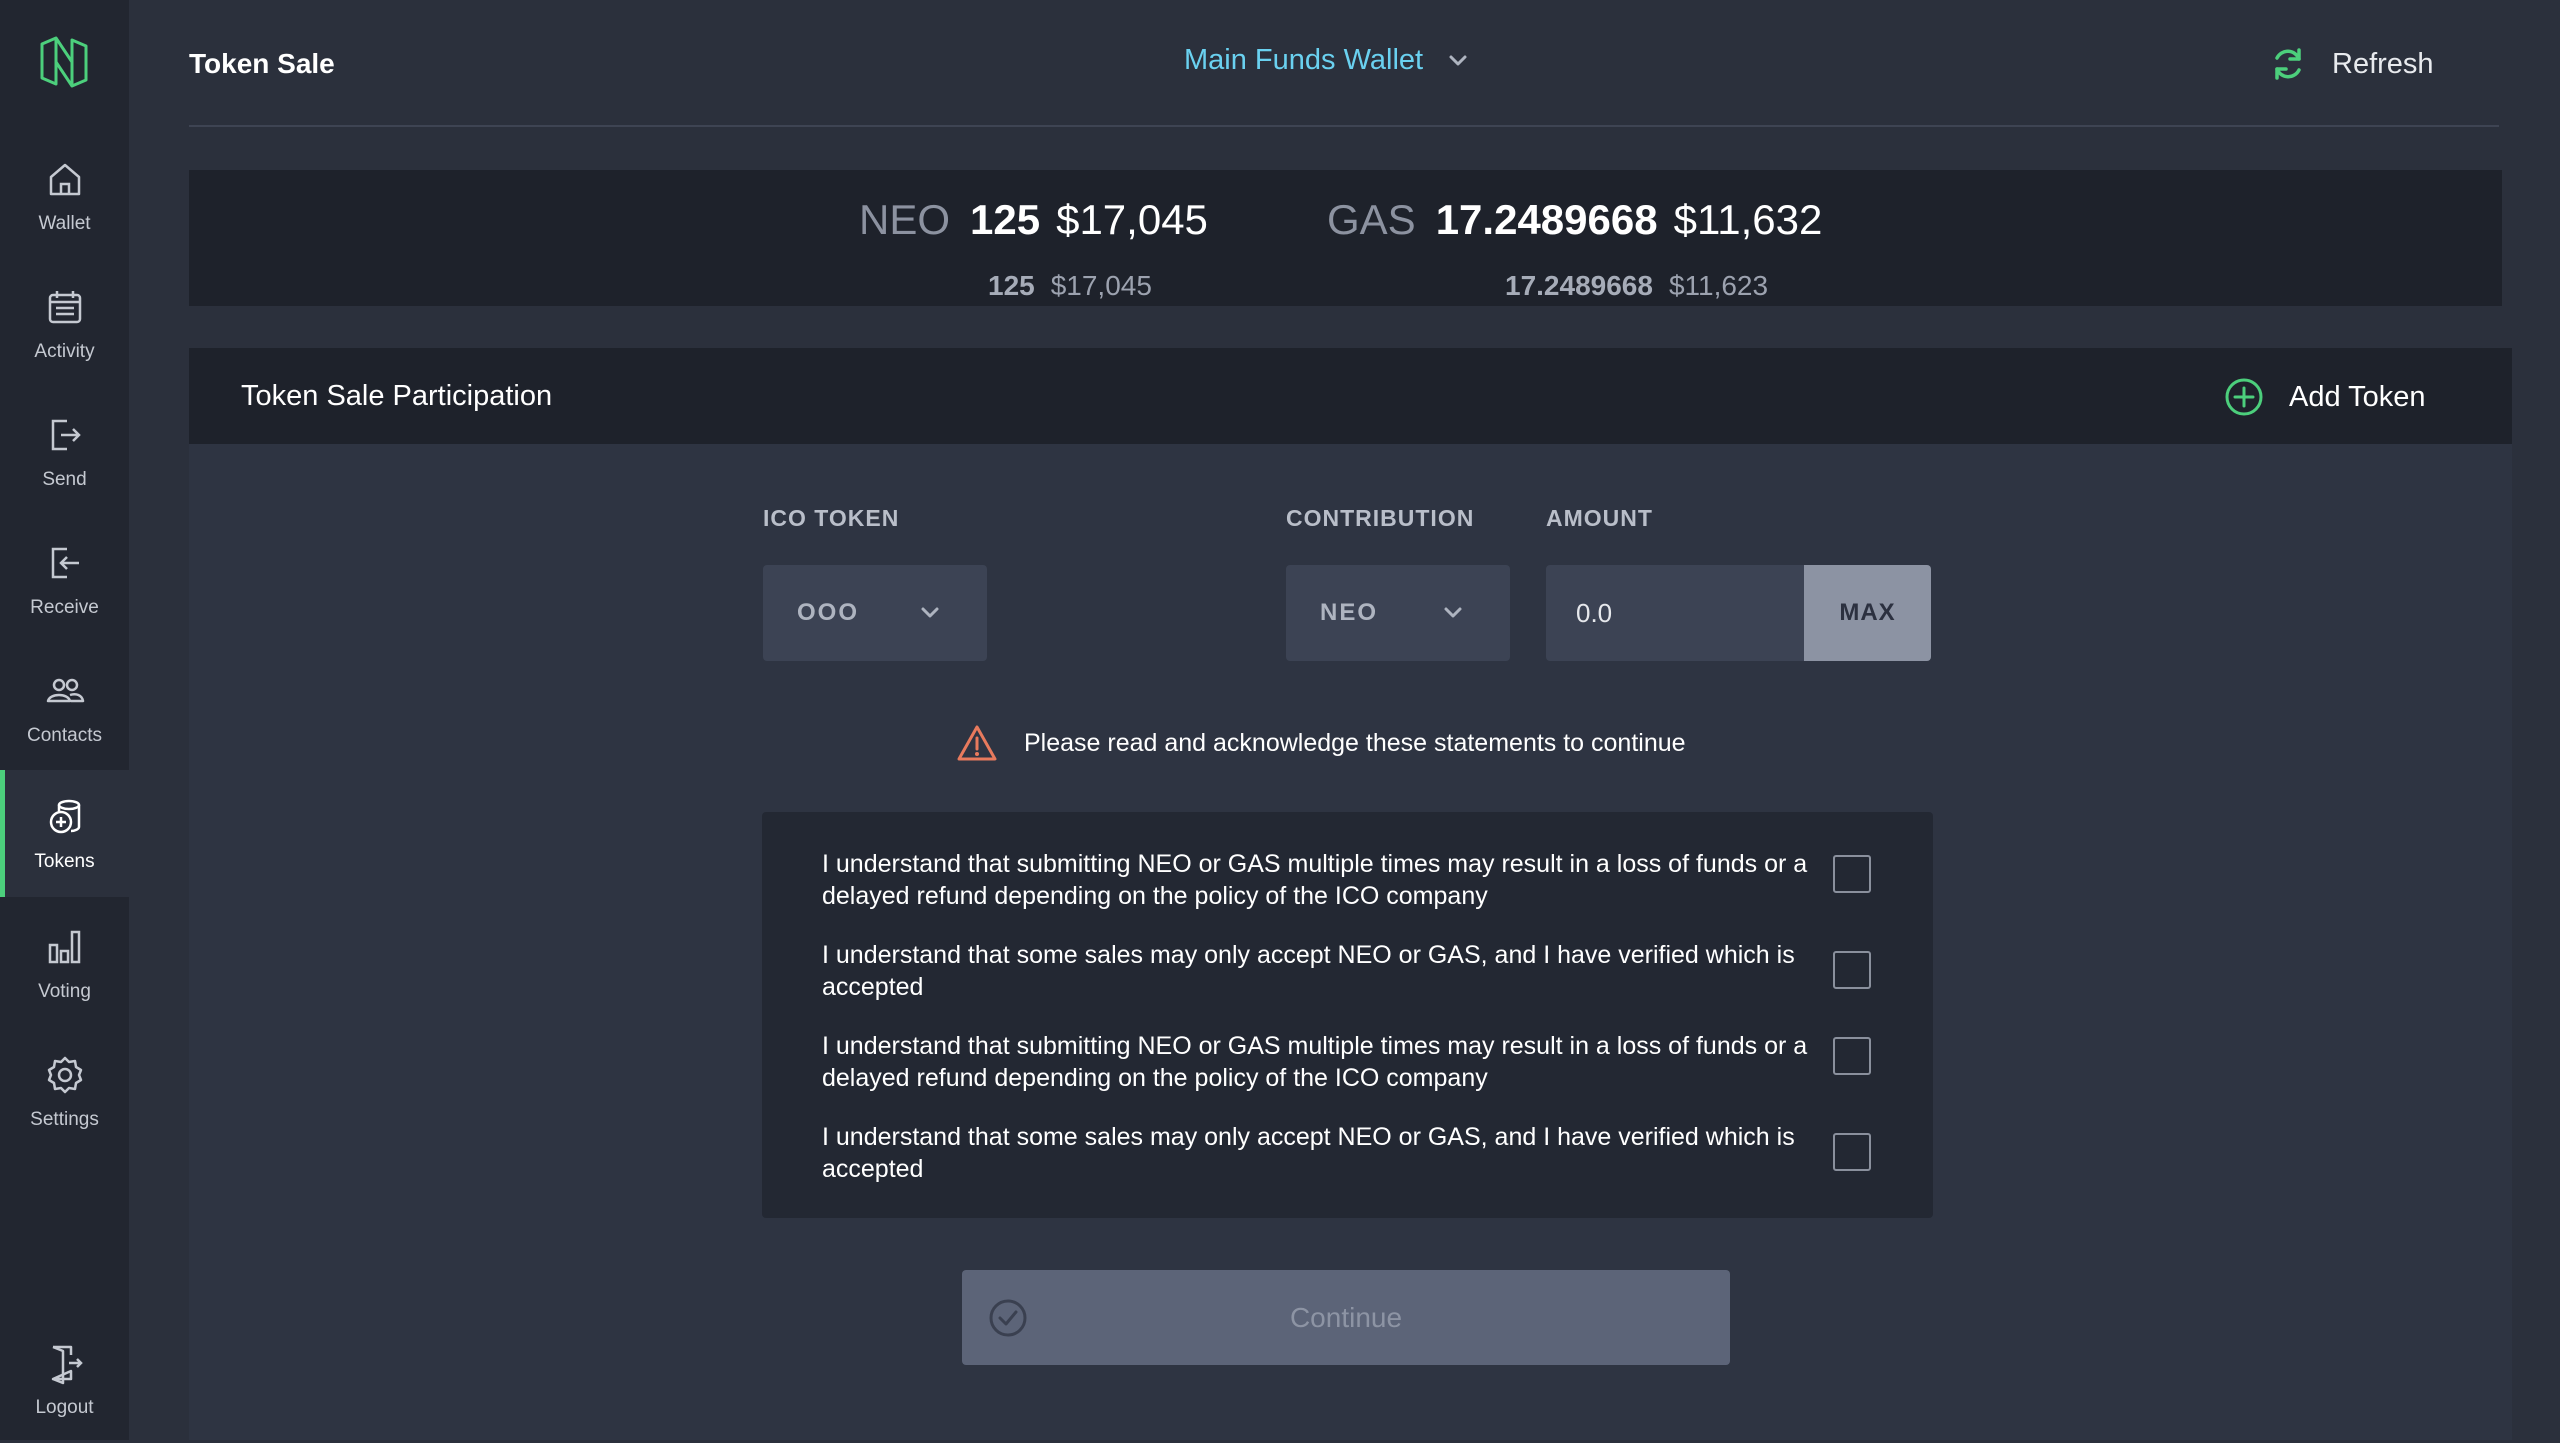 The image size is (2560, 1443). I want to click on neo-usd: $17,045, so click(1132, 219).